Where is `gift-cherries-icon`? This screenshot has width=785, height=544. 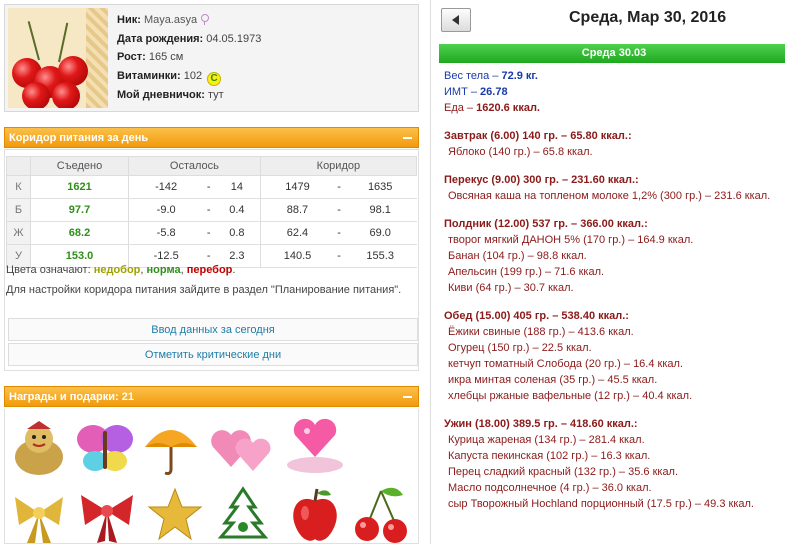 gift-cherries-icon is located at coordinates (382, 514).